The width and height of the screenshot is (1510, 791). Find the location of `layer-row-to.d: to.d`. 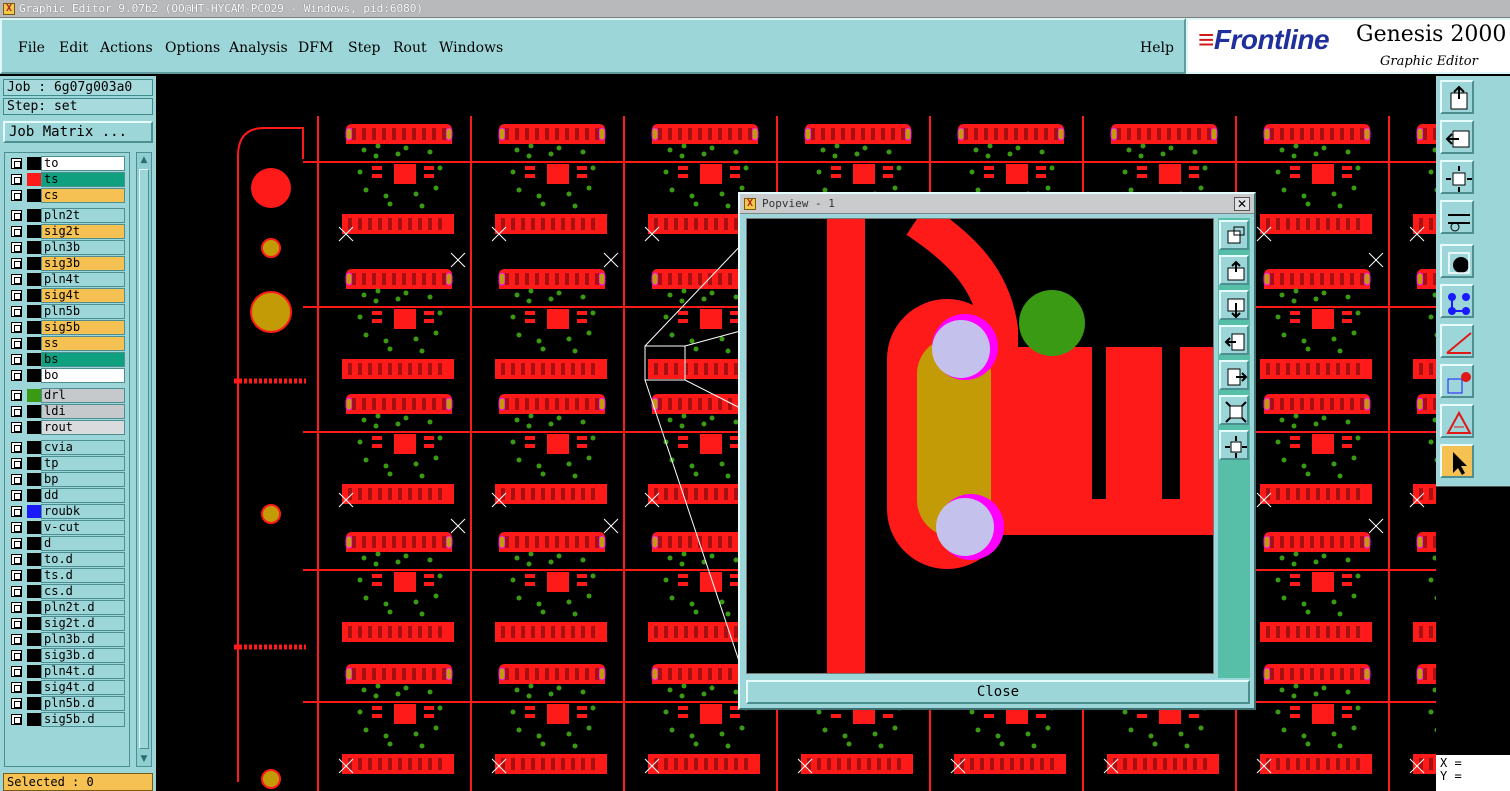

layer-row-to.d: to.d is located at coordinates (68, 559).